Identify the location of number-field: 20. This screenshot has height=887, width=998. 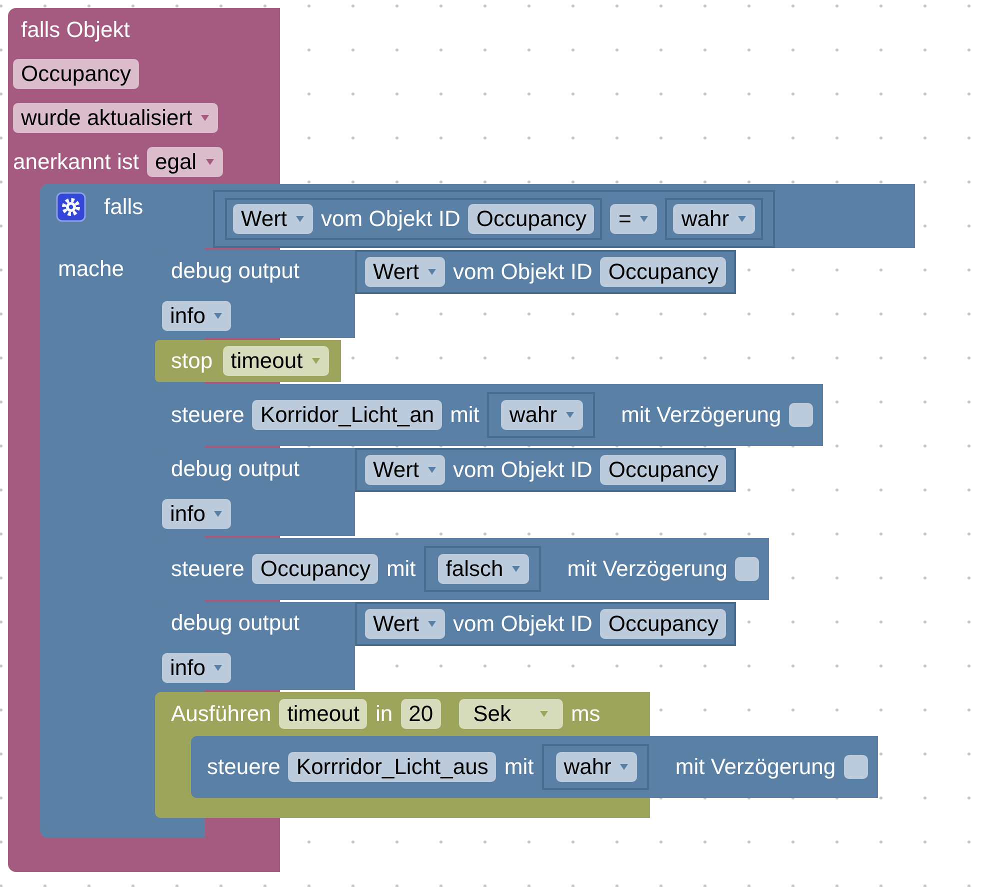
(421, 714).